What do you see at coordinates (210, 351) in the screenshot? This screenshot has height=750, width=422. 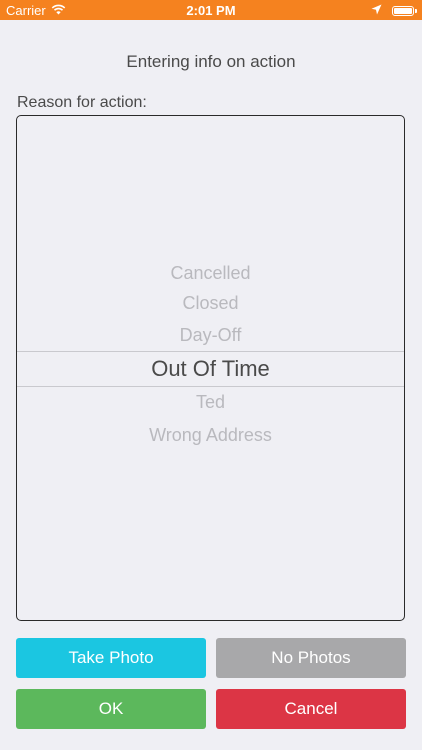 I see `picker-selection-top-line` at bounding box center [210, 351].